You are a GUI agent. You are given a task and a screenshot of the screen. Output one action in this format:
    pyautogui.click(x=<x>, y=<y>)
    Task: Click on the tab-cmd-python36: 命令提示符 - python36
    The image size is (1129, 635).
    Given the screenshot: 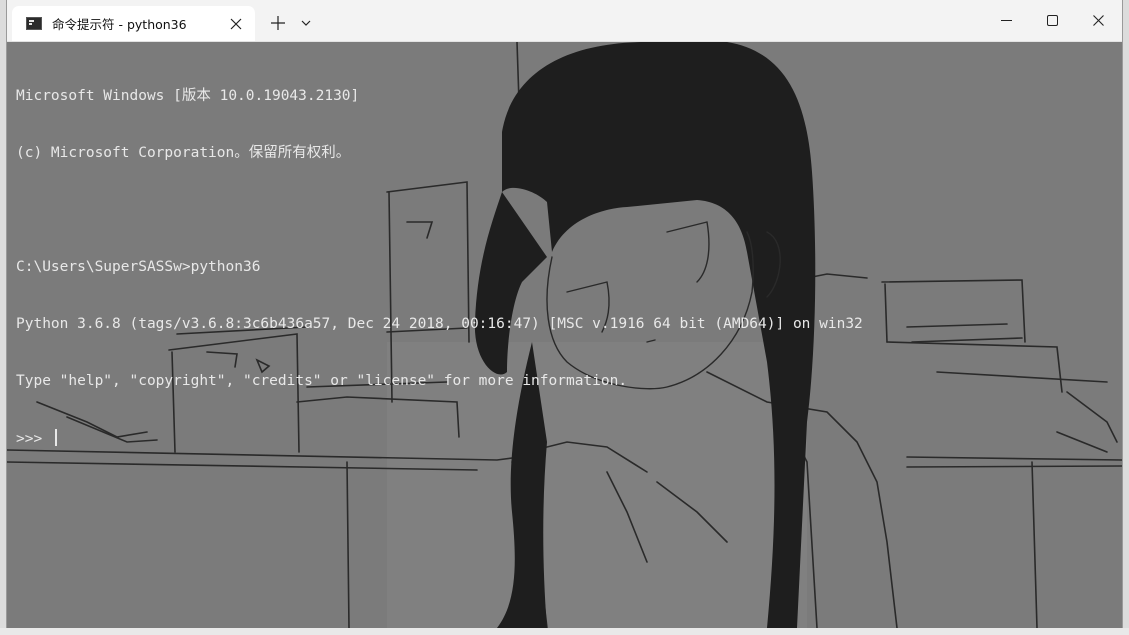 What is the action you would take?
    pyautogui.click(x=133, y=23)
    